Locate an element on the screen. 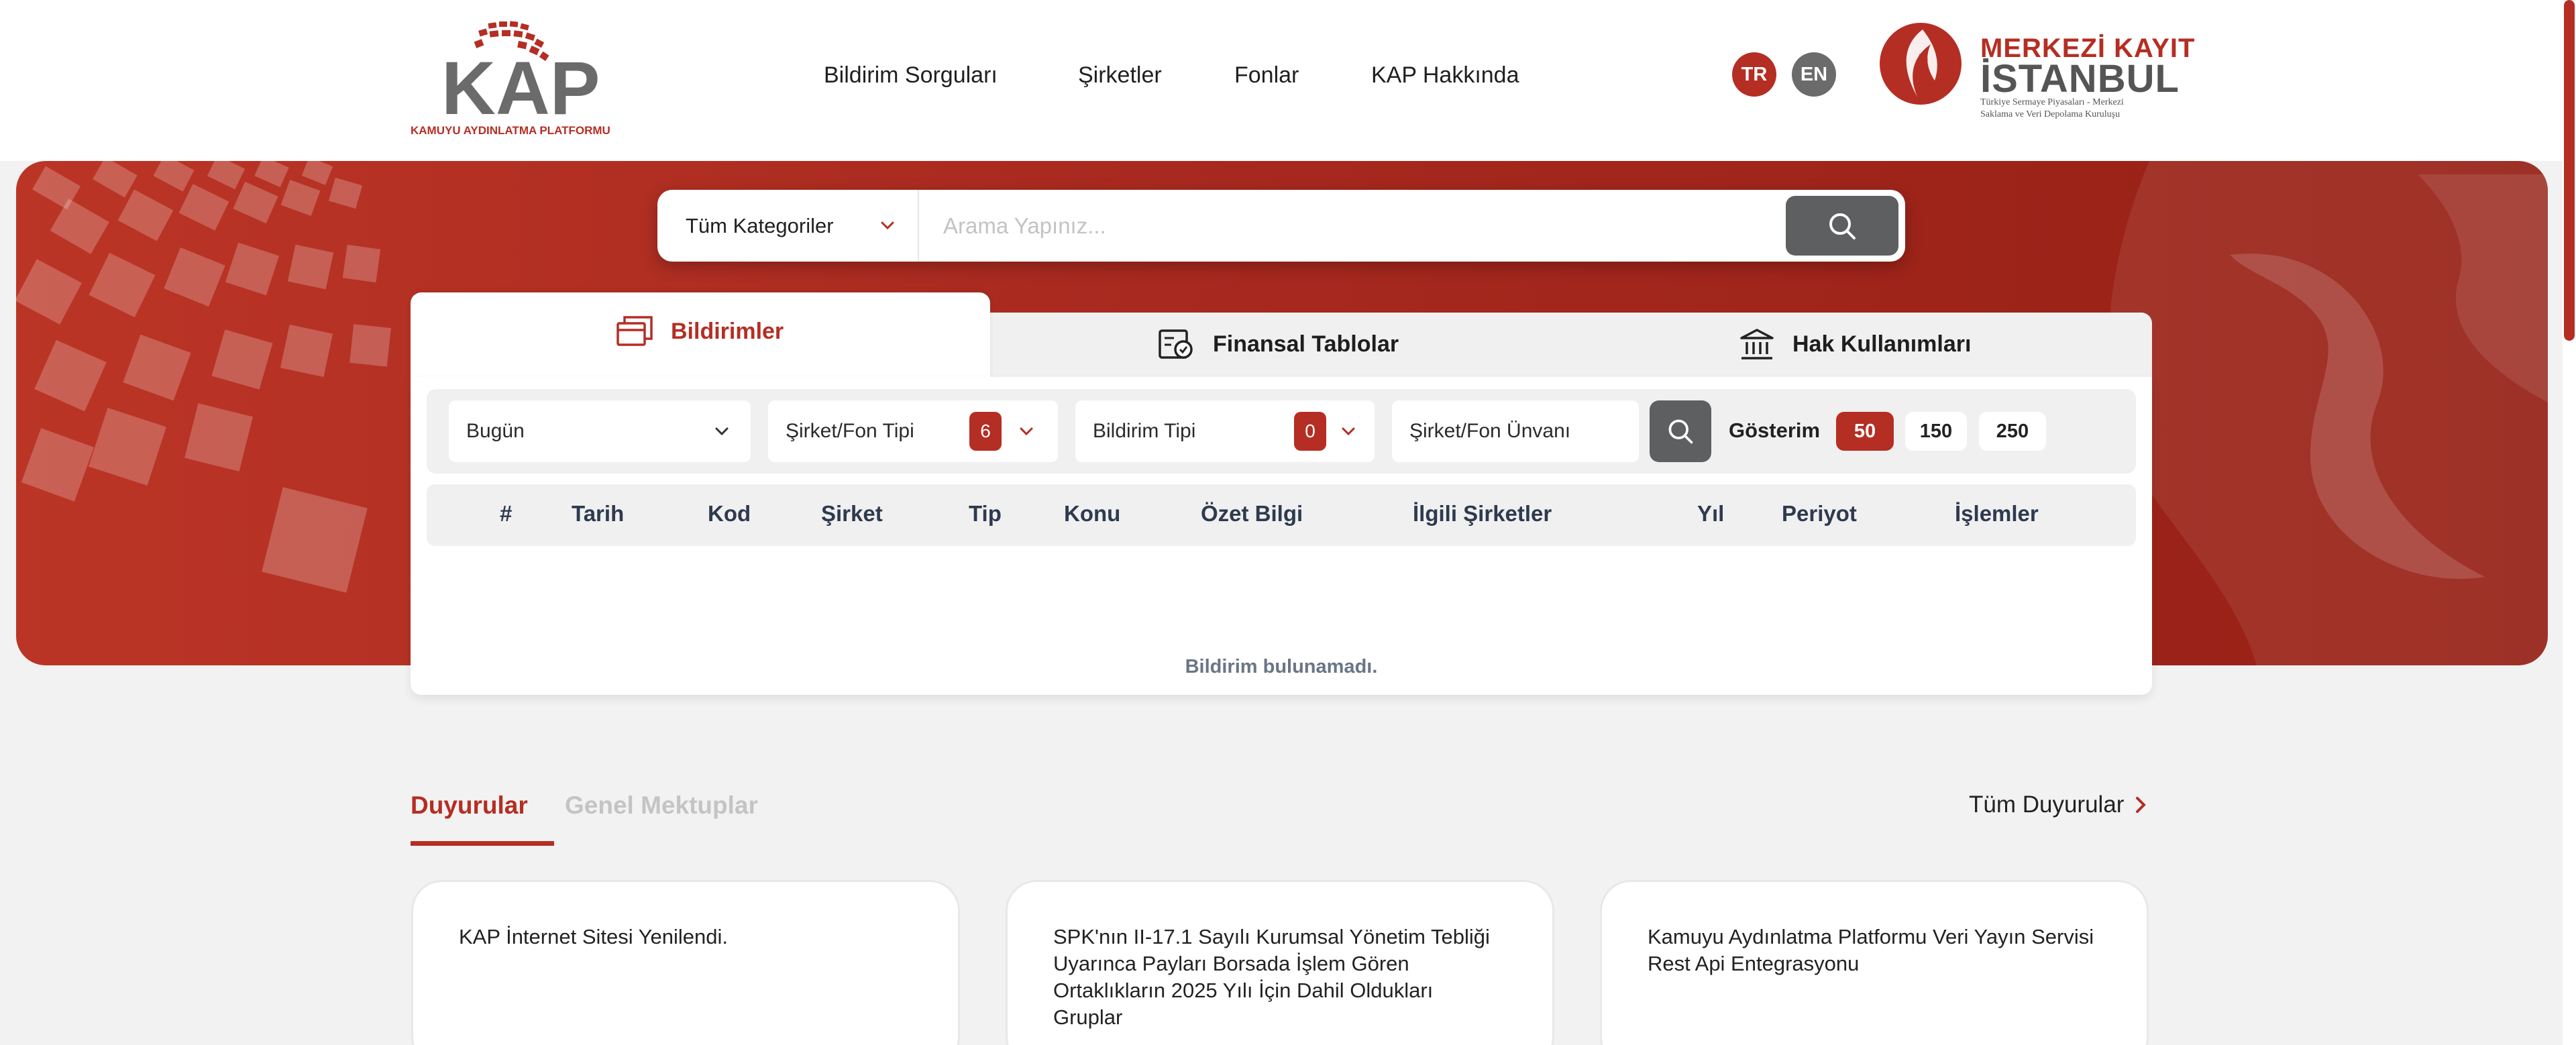 The height and width of the screenshot is (1045, 2576). col-sirket: Şirket is located at coordinates (852, 514).